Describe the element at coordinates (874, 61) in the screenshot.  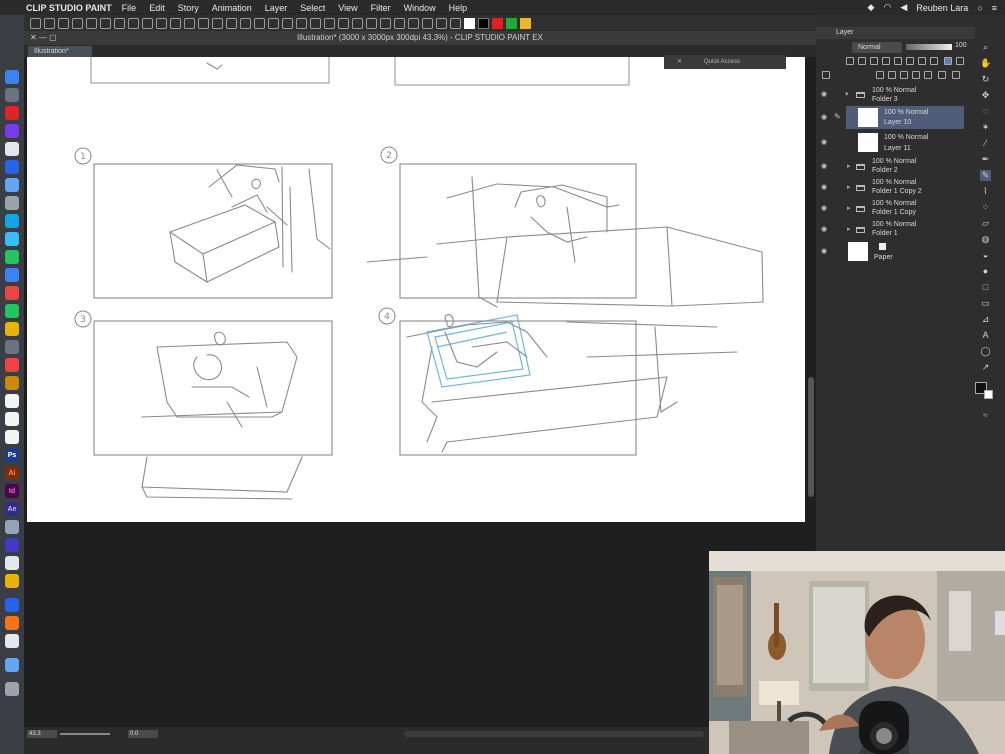
I see `layer-clip-icon` at that location.